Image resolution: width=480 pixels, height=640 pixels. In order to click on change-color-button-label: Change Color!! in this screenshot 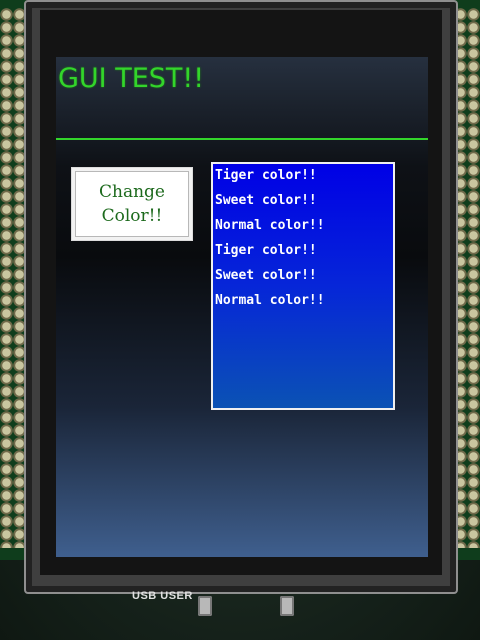, I will do `click(132, 204)`.